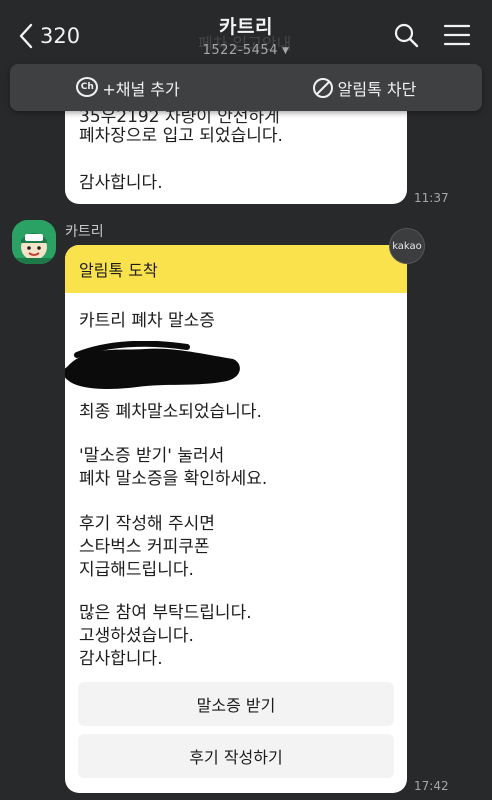 This screenshot has width=492, height=800. I want to click on message-line: 지급해드립니다., so click(136, 570).